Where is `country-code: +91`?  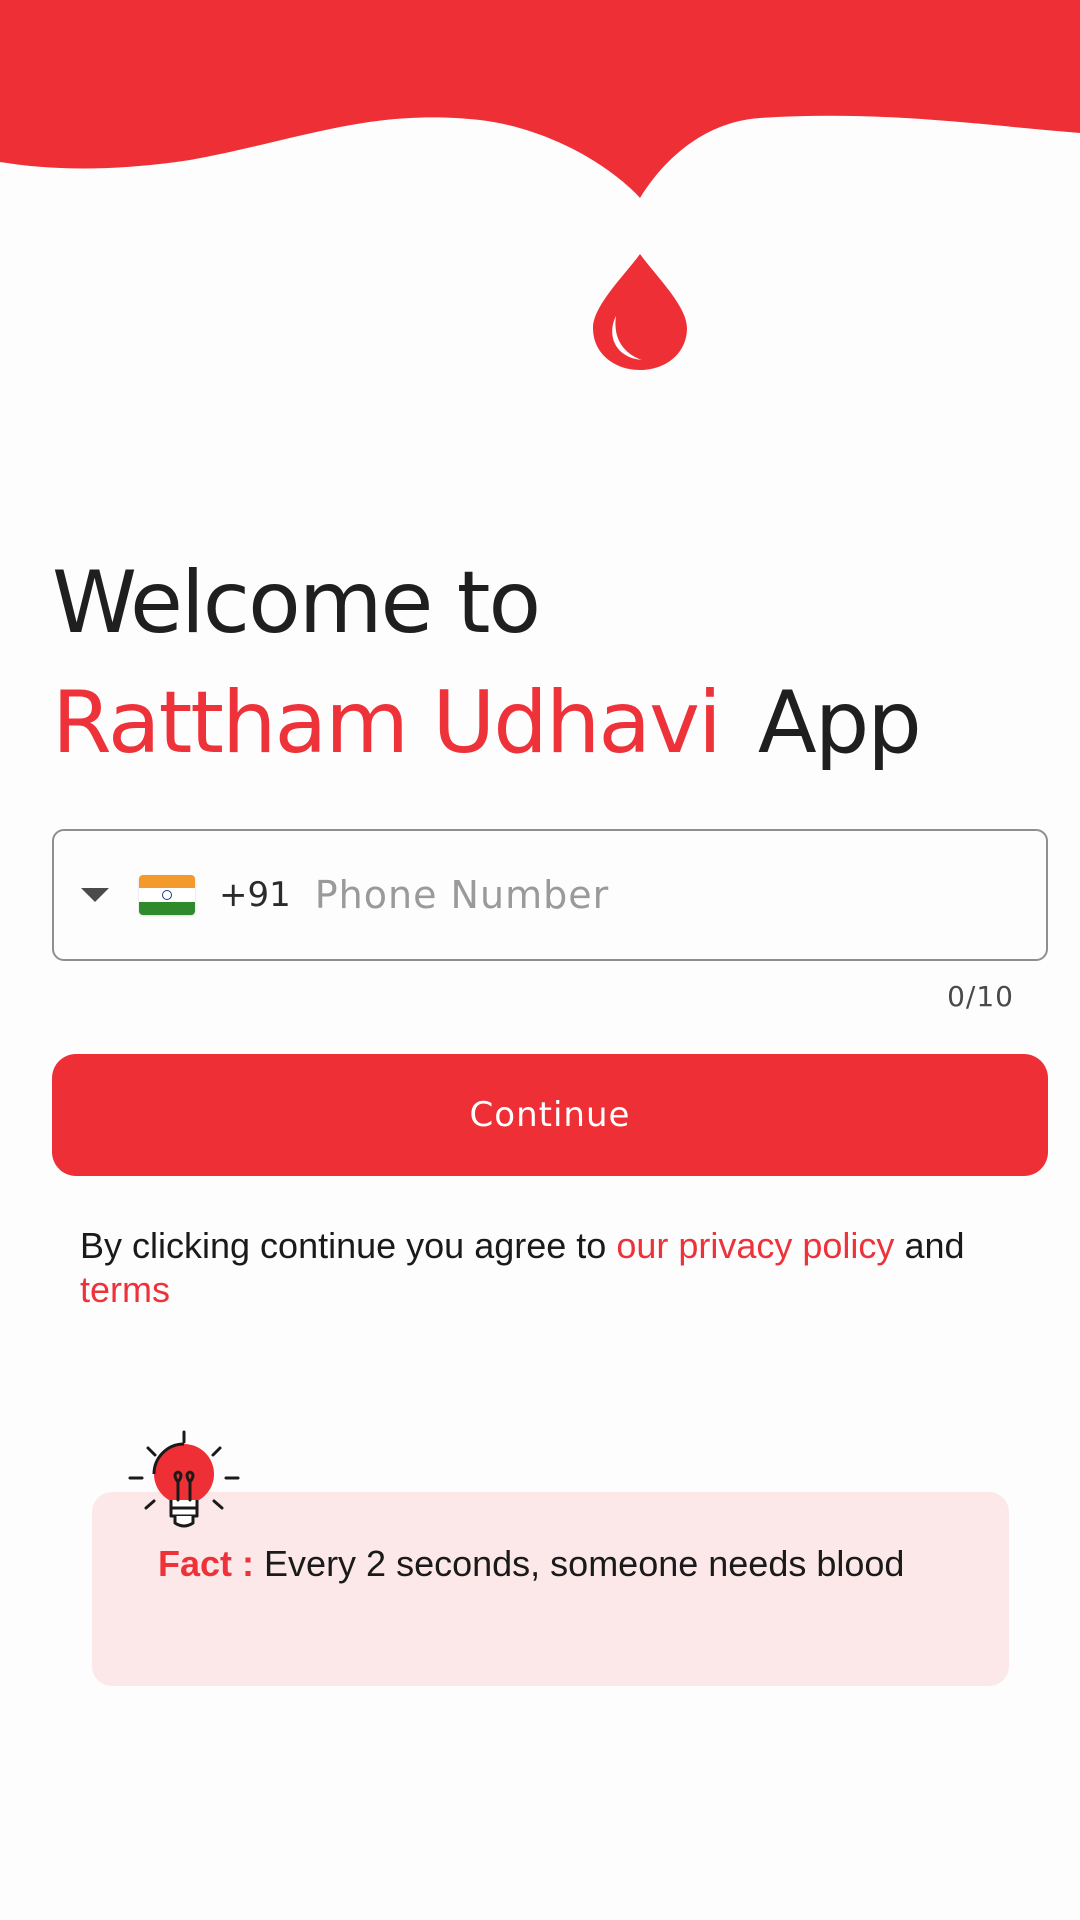
country-code: +91 is located at coordinates (255, 895).